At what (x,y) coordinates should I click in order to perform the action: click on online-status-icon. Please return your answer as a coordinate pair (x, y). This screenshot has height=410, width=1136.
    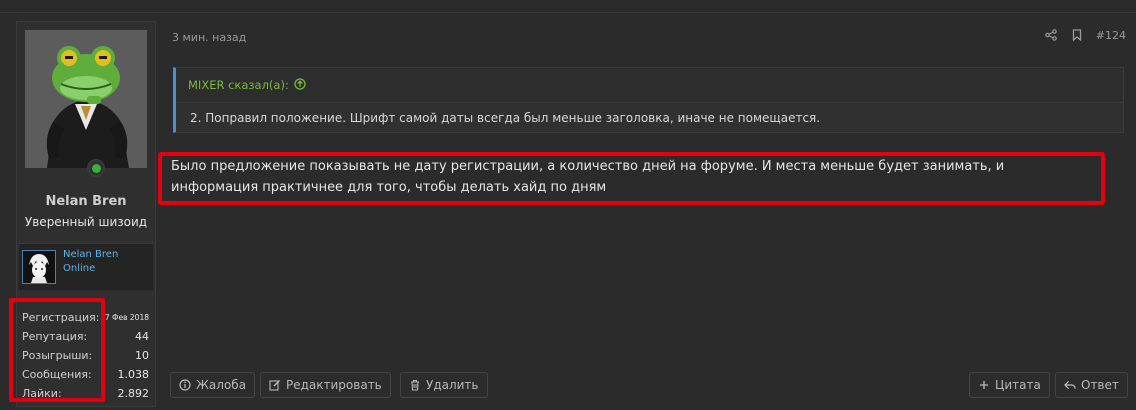
    Looking at the image, I should click on (96, 168).